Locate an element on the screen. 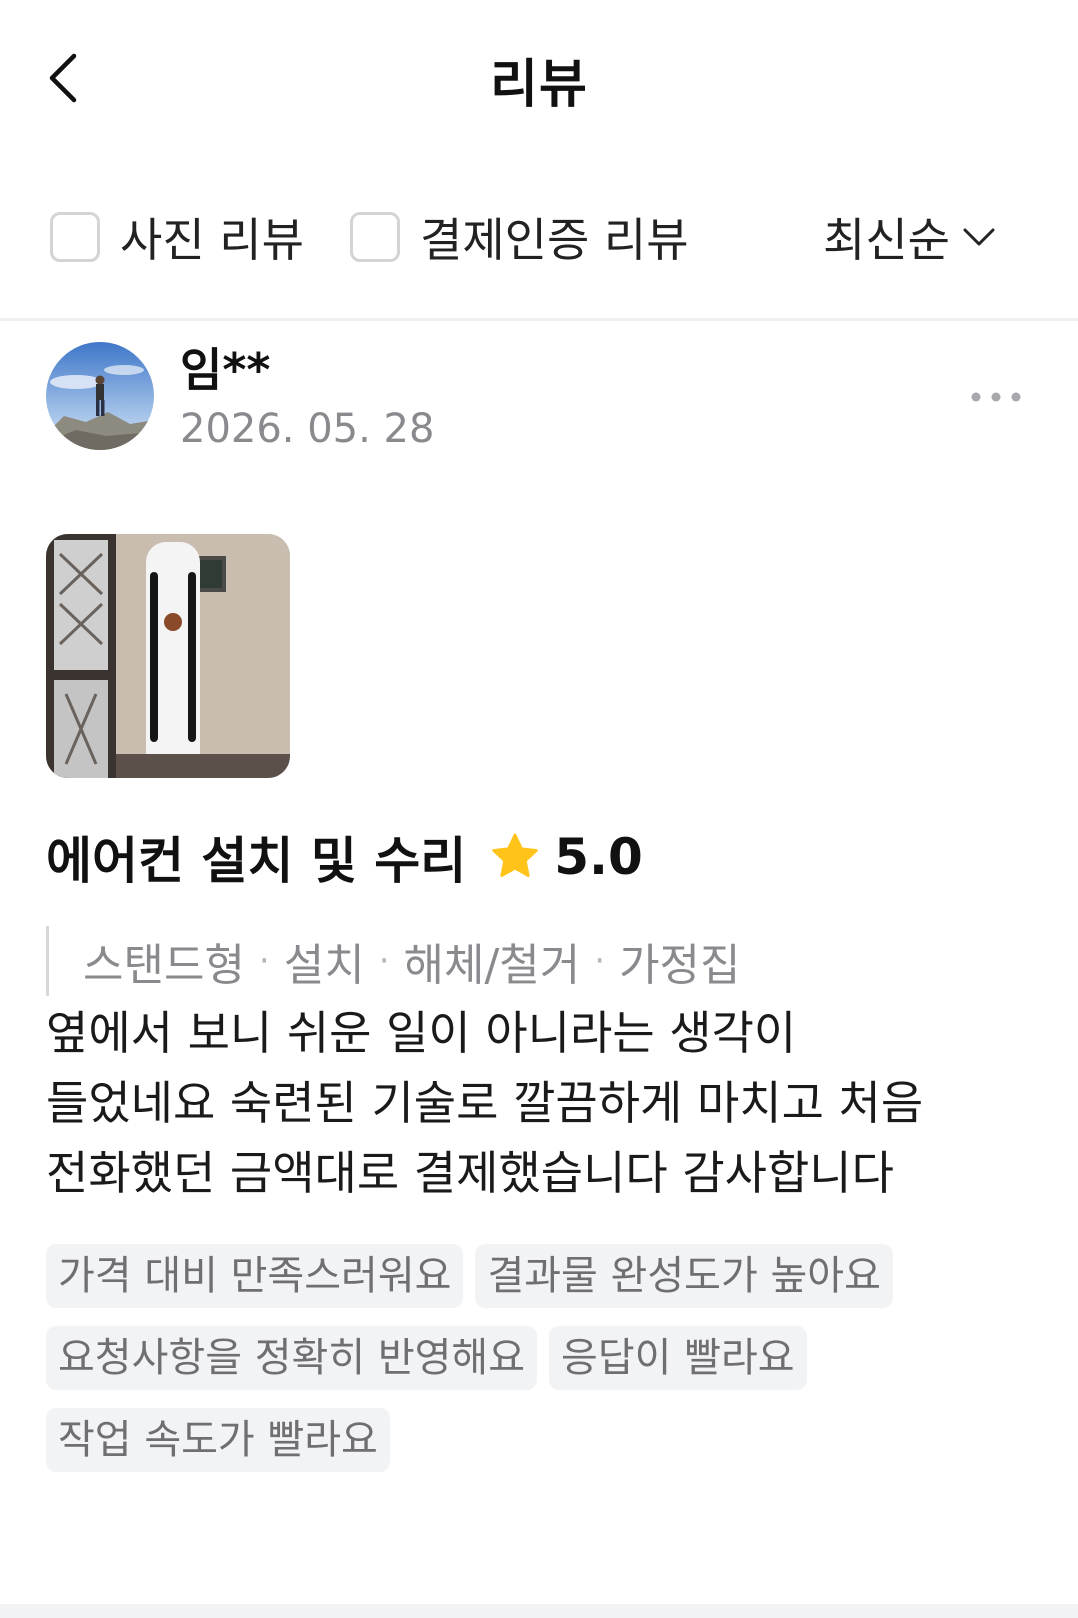  sort-dropdown: 최신순 is located at coordinates (909, 237).